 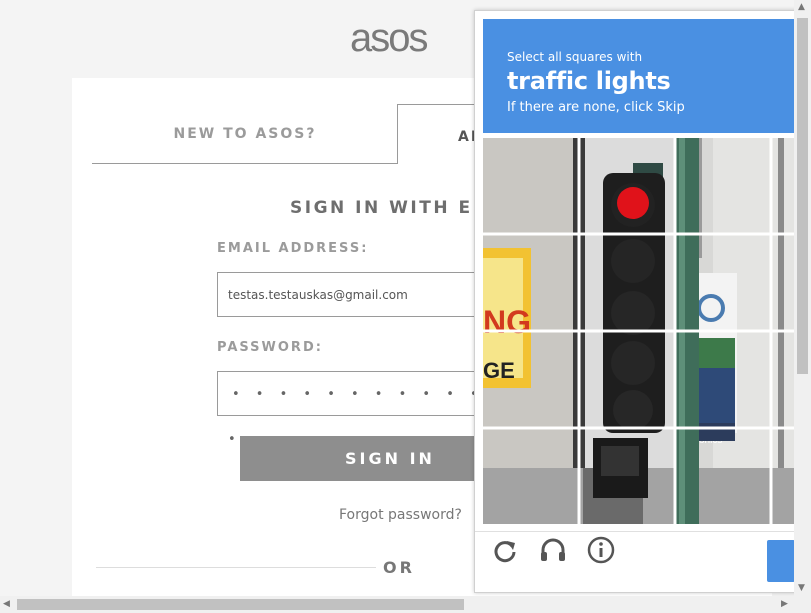 What do you see at coordinates (801, 588) in the screenshot?
I see `scroll-down-icon: ▼` at bounding box center [801, 588].